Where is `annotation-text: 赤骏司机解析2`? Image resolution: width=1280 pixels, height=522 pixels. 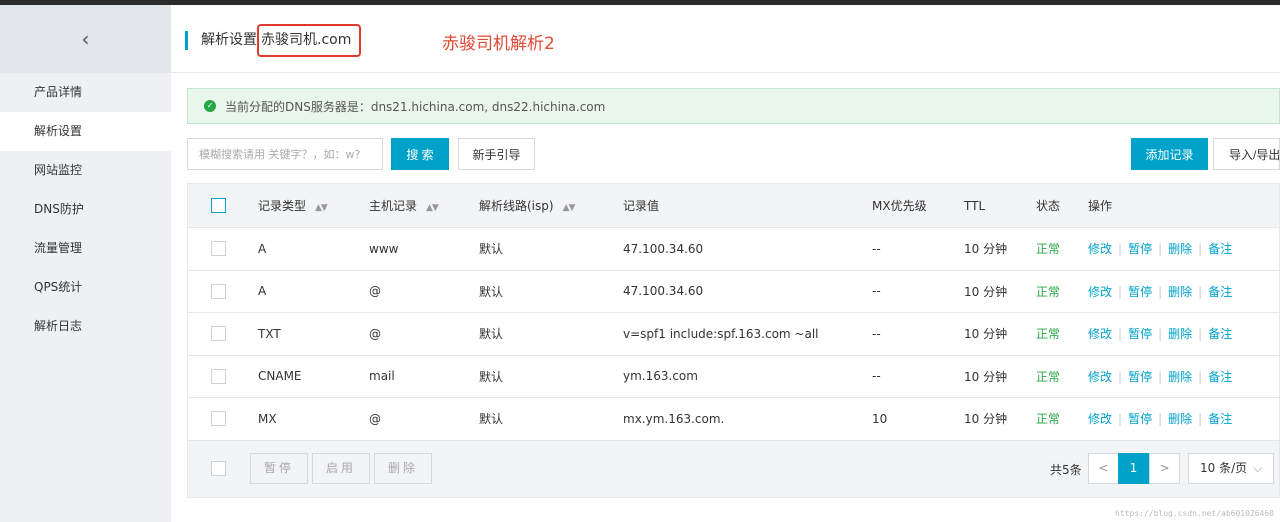
annotation-text: 赤骏司机解析2 is located at coordinates (498, 44).